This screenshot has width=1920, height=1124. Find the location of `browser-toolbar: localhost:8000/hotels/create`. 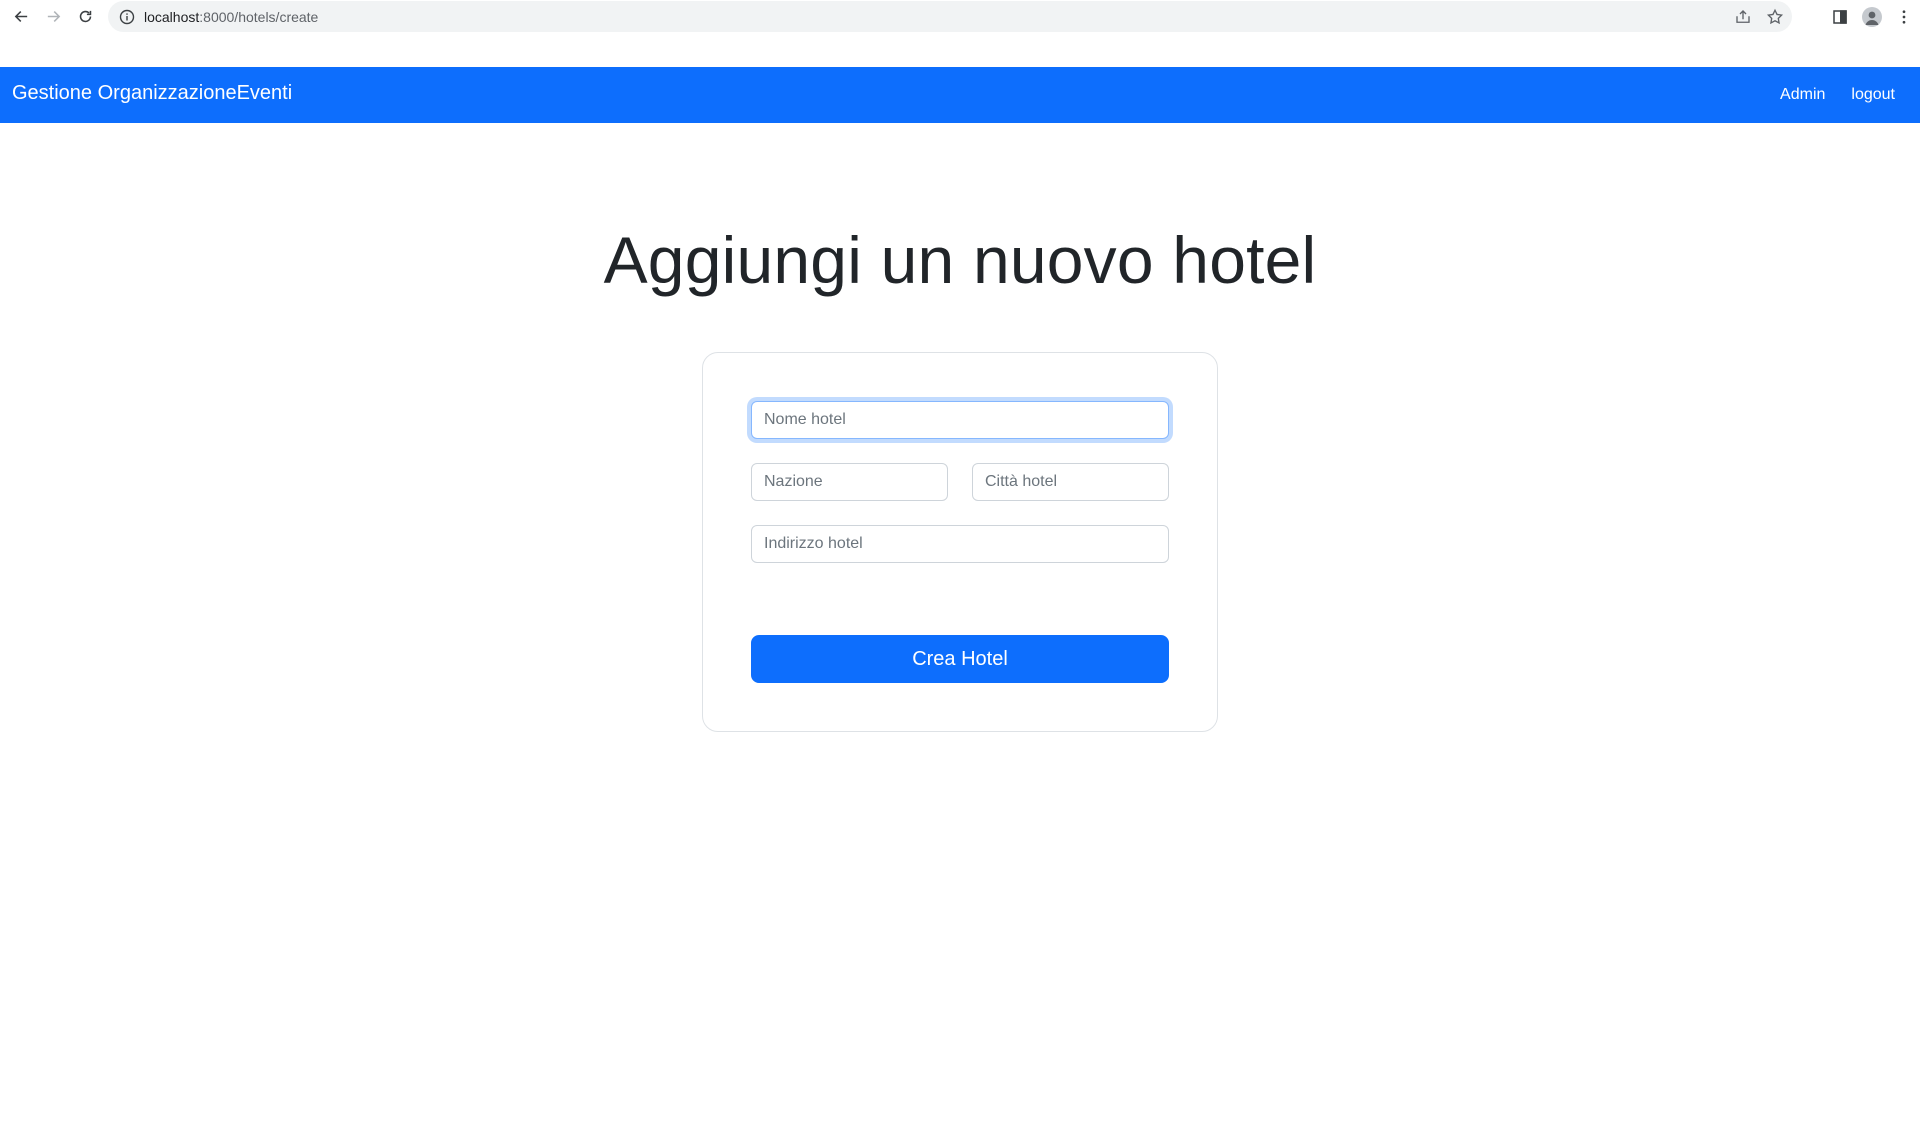

browser-toolbar: localhost:8000/hotels/create is located at coordinates (960, 16).